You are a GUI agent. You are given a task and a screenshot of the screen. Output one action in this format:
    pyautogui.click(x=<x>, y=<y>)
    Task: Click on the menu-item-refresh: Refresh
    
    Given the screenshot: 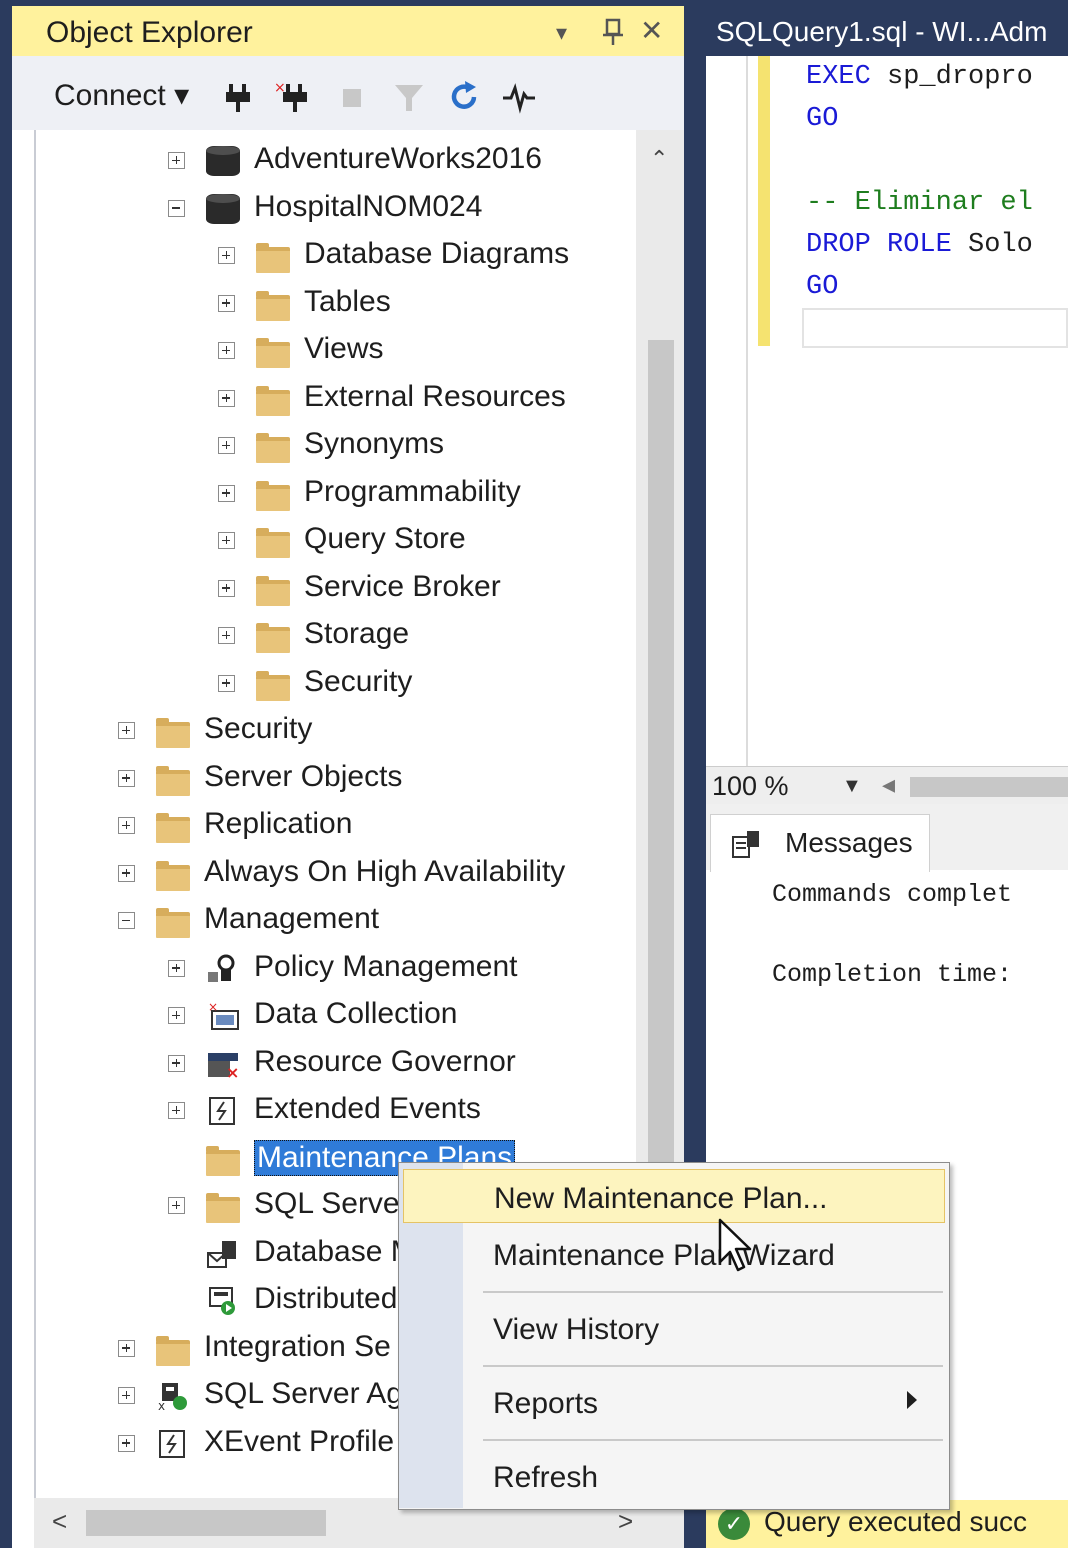 What is the action you would take?
    pyautogui.click(x=674, y=1476)
    